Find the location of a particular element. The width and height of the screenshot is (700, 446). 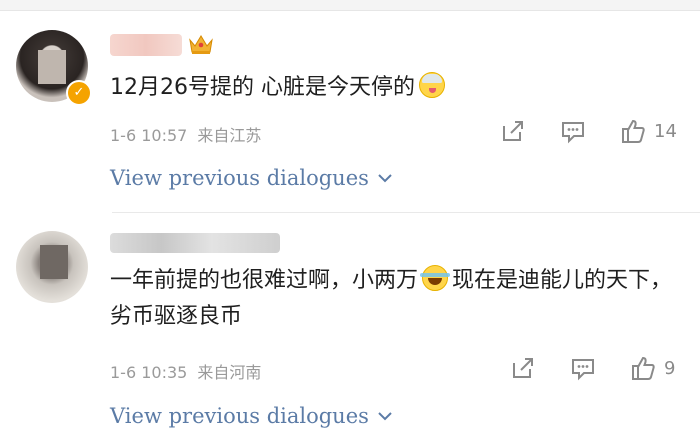

comment-meta: 1-6 10:57 来自江苏 is located at coordinates (190, 134).